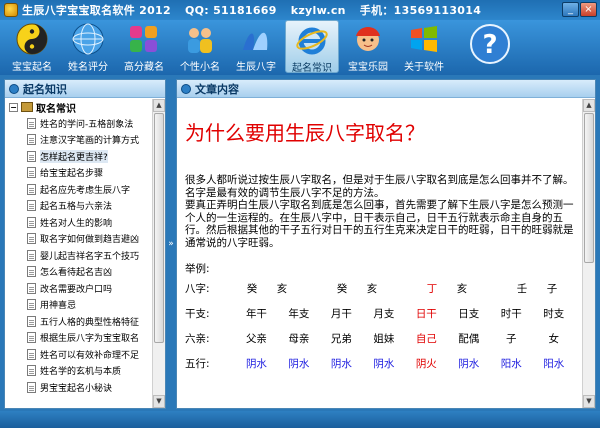  I want to click on bazi-cell: 日支, so click(469, 313).